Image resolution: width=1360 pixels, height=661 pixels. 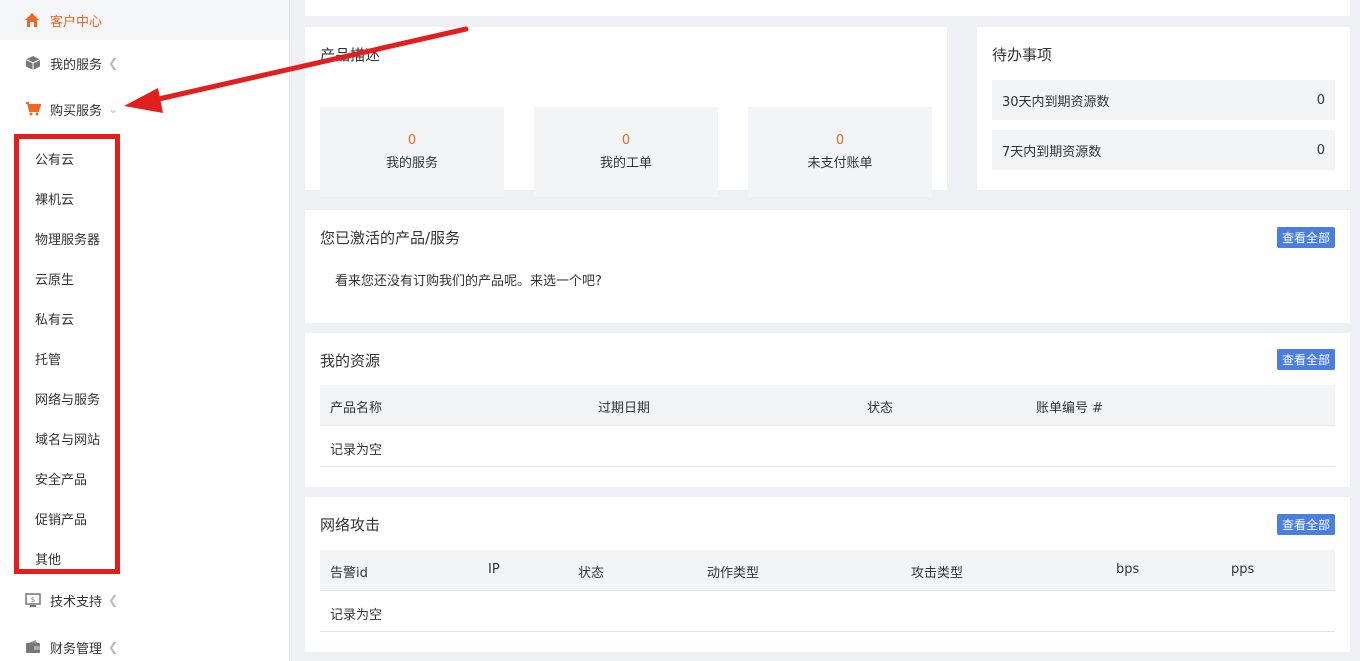 I want to click on submenu-item-private-cloud: 私有云, so click(x=67, y=318).